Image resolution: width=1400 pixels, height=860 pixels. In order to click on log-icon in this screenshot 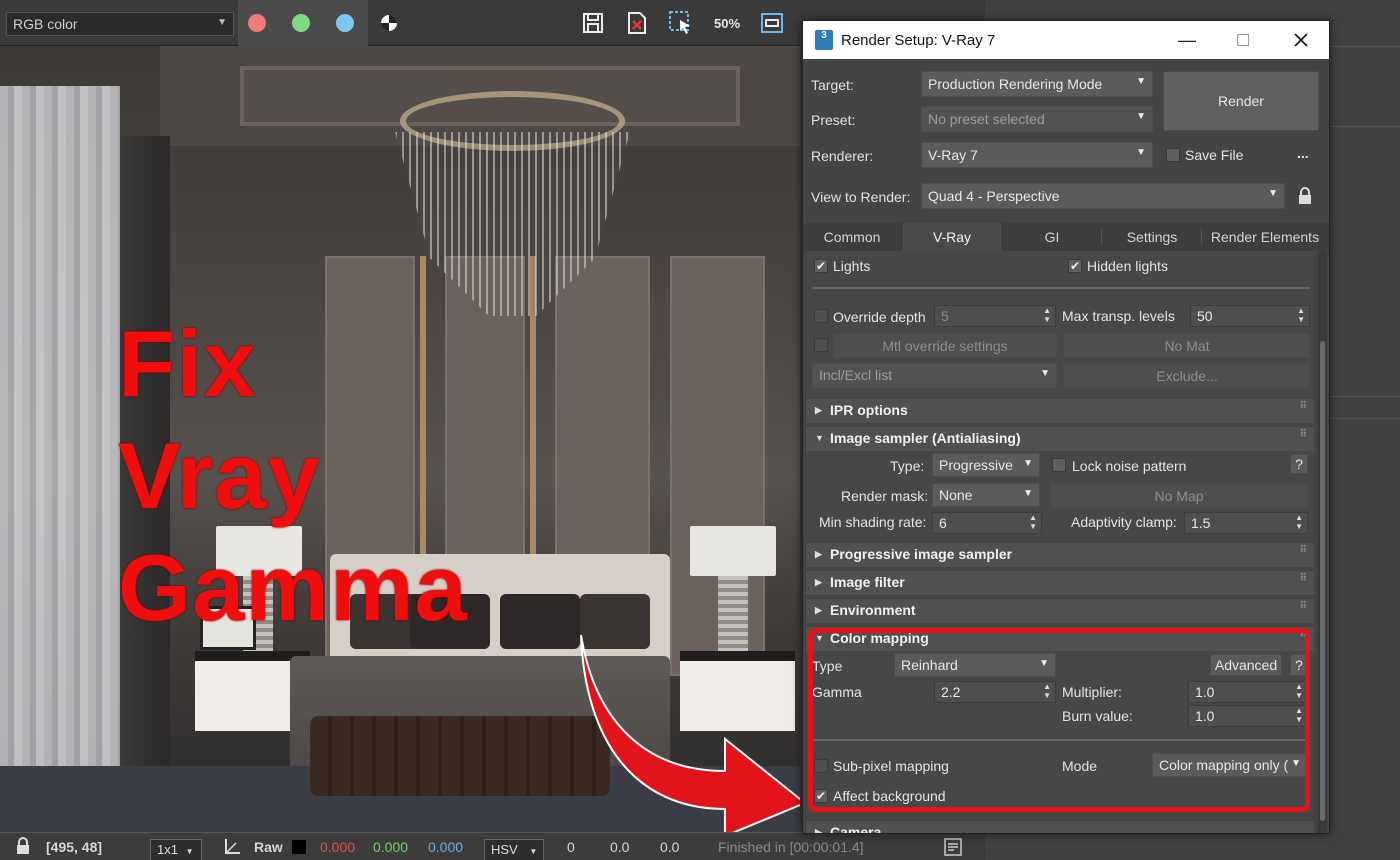, I will do `click(953, 848)`.